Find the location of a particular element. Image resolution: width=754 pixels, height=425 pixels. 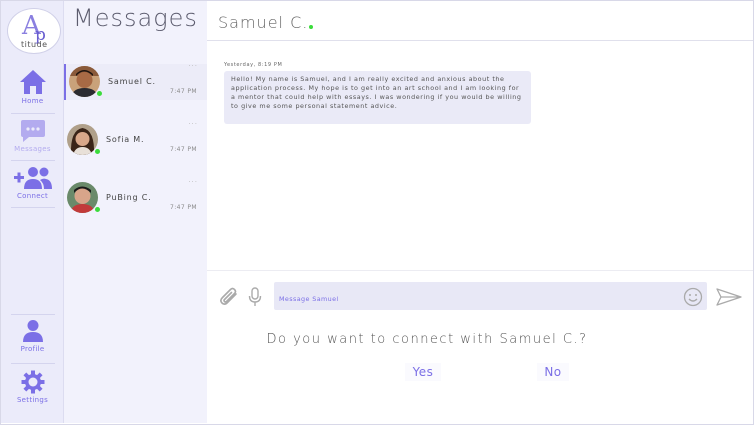

add-user-icon is located at coordinates (32, 178).